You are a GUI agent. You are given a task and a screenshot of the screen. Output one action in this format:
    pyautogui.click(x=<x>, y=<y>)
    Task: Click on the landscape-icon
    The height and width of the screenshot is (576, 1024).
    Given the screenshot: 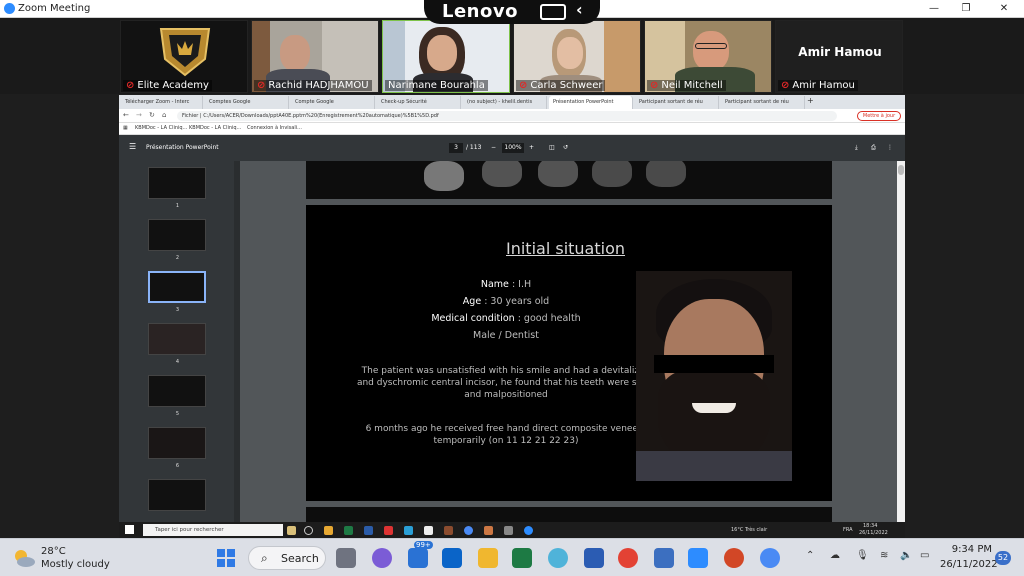 What is the action you would take?
    pyautogui.click(x=291, y=530)
    